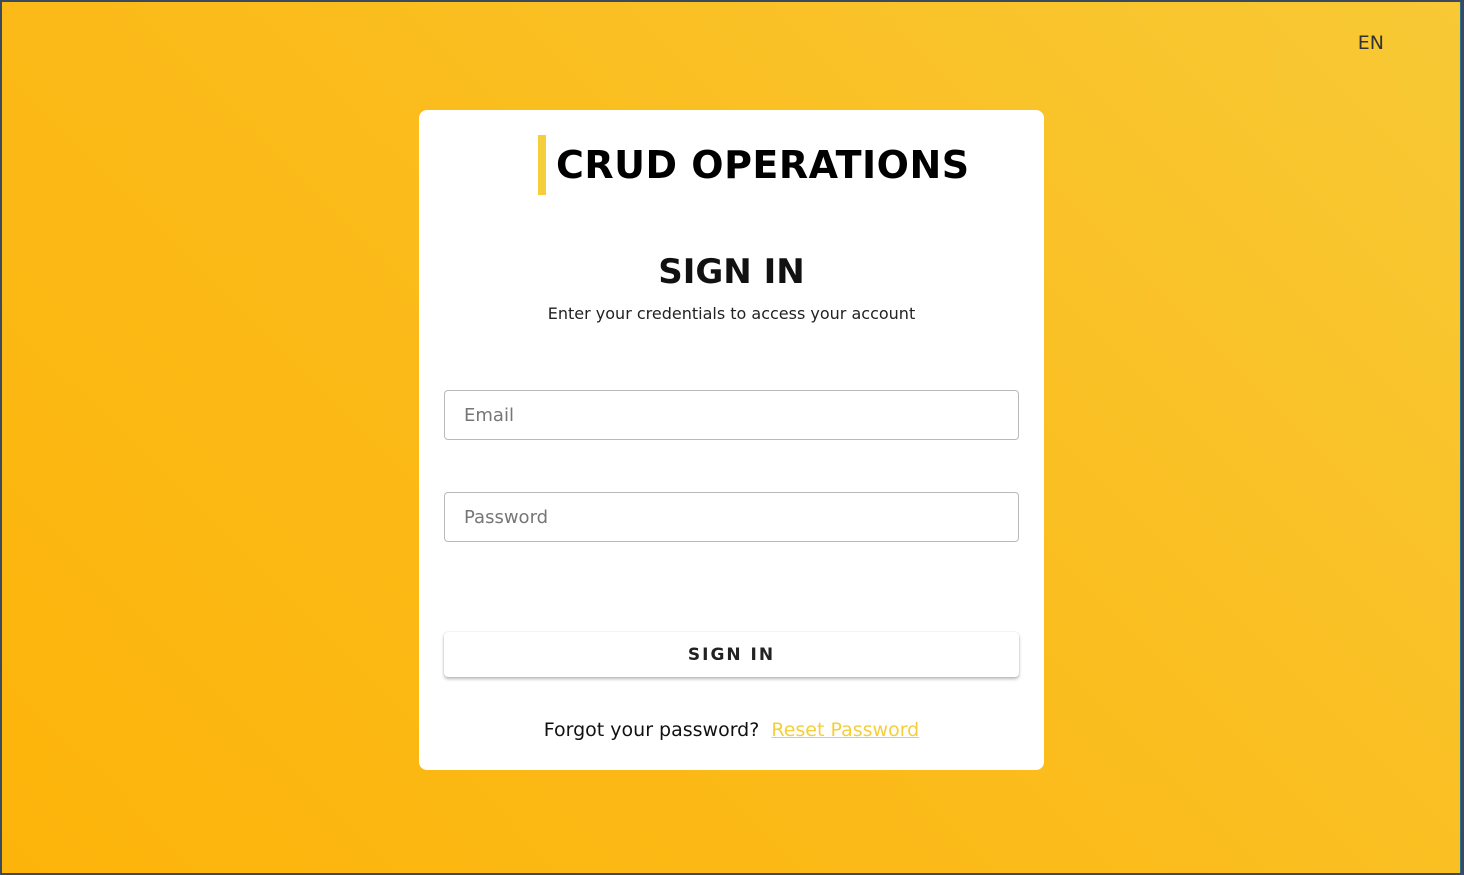 The image size is (1464, 875). I want to click on brand-accent-bar, so click(542, 165).